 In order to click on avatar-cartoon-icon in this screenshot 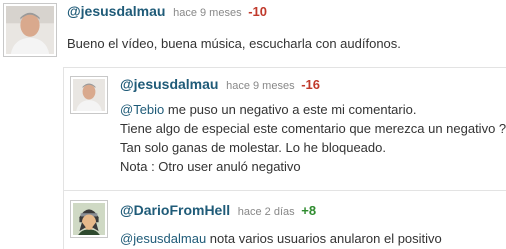, I will do `click(89, 219)`.